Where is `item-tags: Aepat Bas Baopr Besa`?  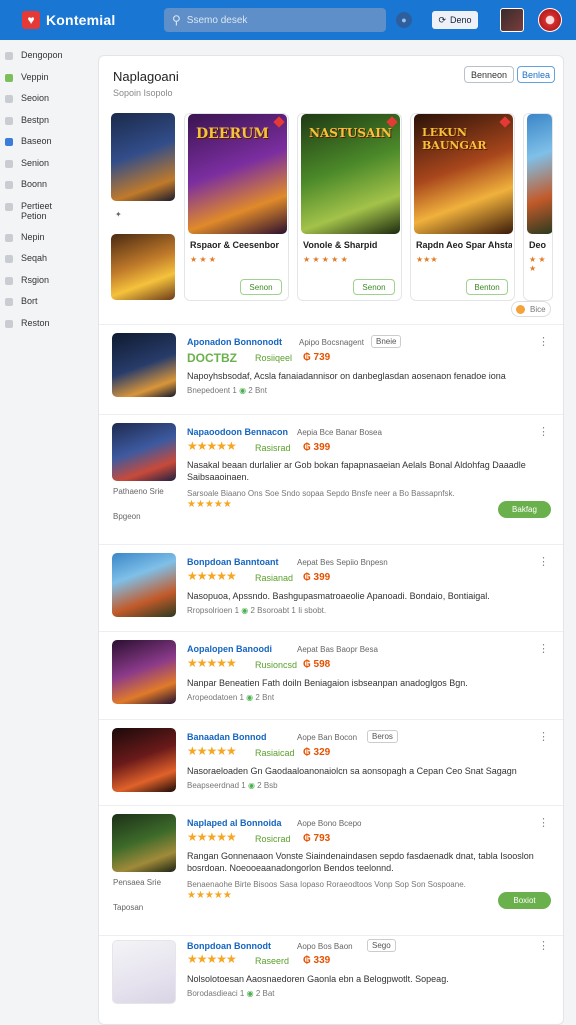 item-tags: Aepat Bas Baopr Besa is located at coordinates (337, 649).